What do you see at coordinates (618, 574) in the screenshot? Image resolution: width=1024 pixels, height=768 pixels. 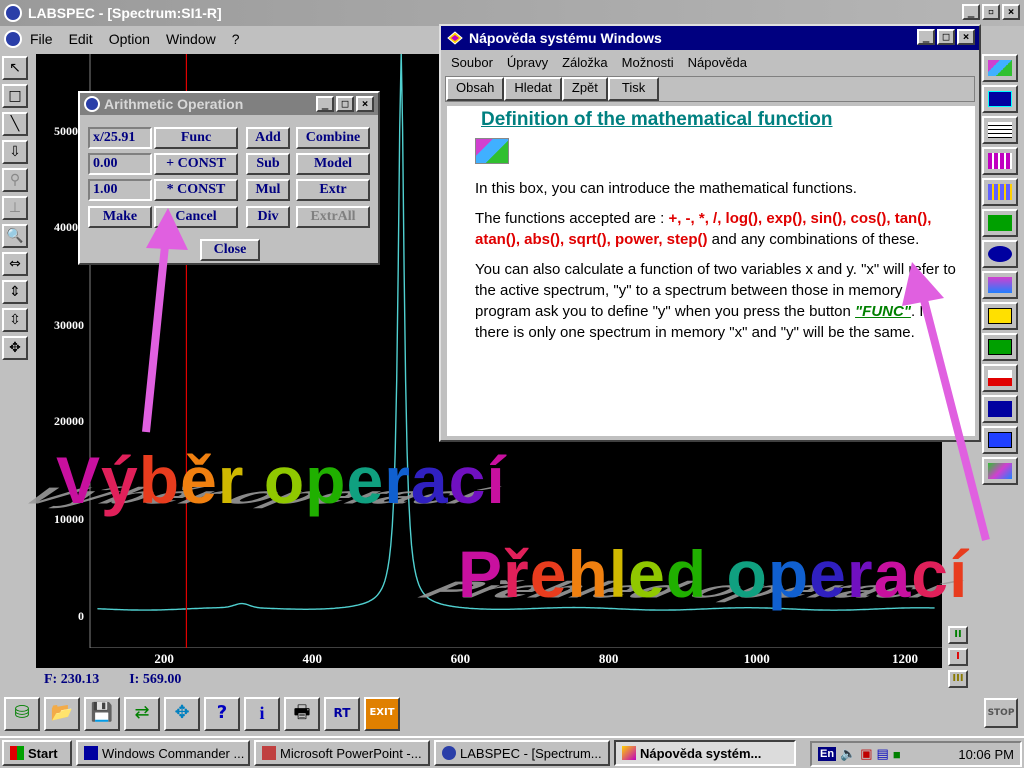 I see `caption-letter: l` at bounding box center [618, 574].